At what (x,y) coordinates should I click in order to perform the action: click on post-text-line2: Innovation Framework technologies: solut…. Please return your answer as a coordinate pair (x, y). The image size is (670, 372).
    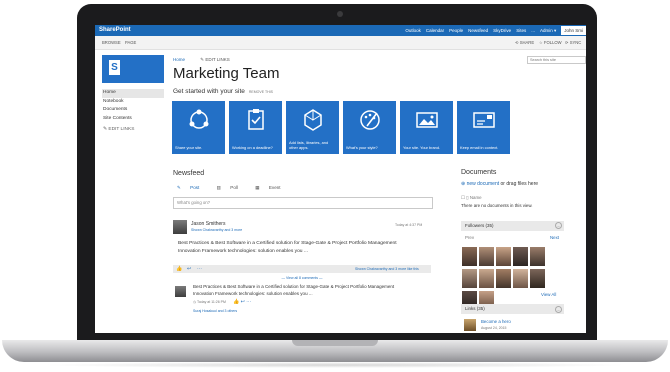
    Looking at the image, I should click on (243, 251).